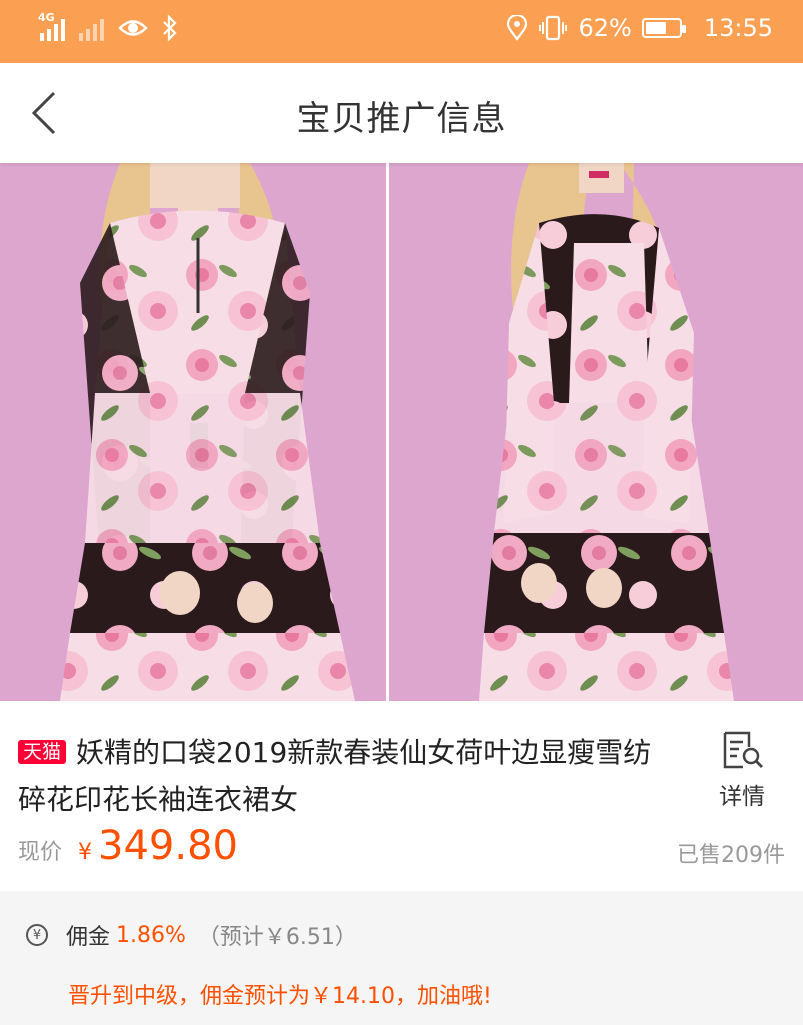 This screenshot has height=1025, width=803. Describe the element at coordinates (91, 28) in the screenshot. I see `no-signal-icon` at that location.